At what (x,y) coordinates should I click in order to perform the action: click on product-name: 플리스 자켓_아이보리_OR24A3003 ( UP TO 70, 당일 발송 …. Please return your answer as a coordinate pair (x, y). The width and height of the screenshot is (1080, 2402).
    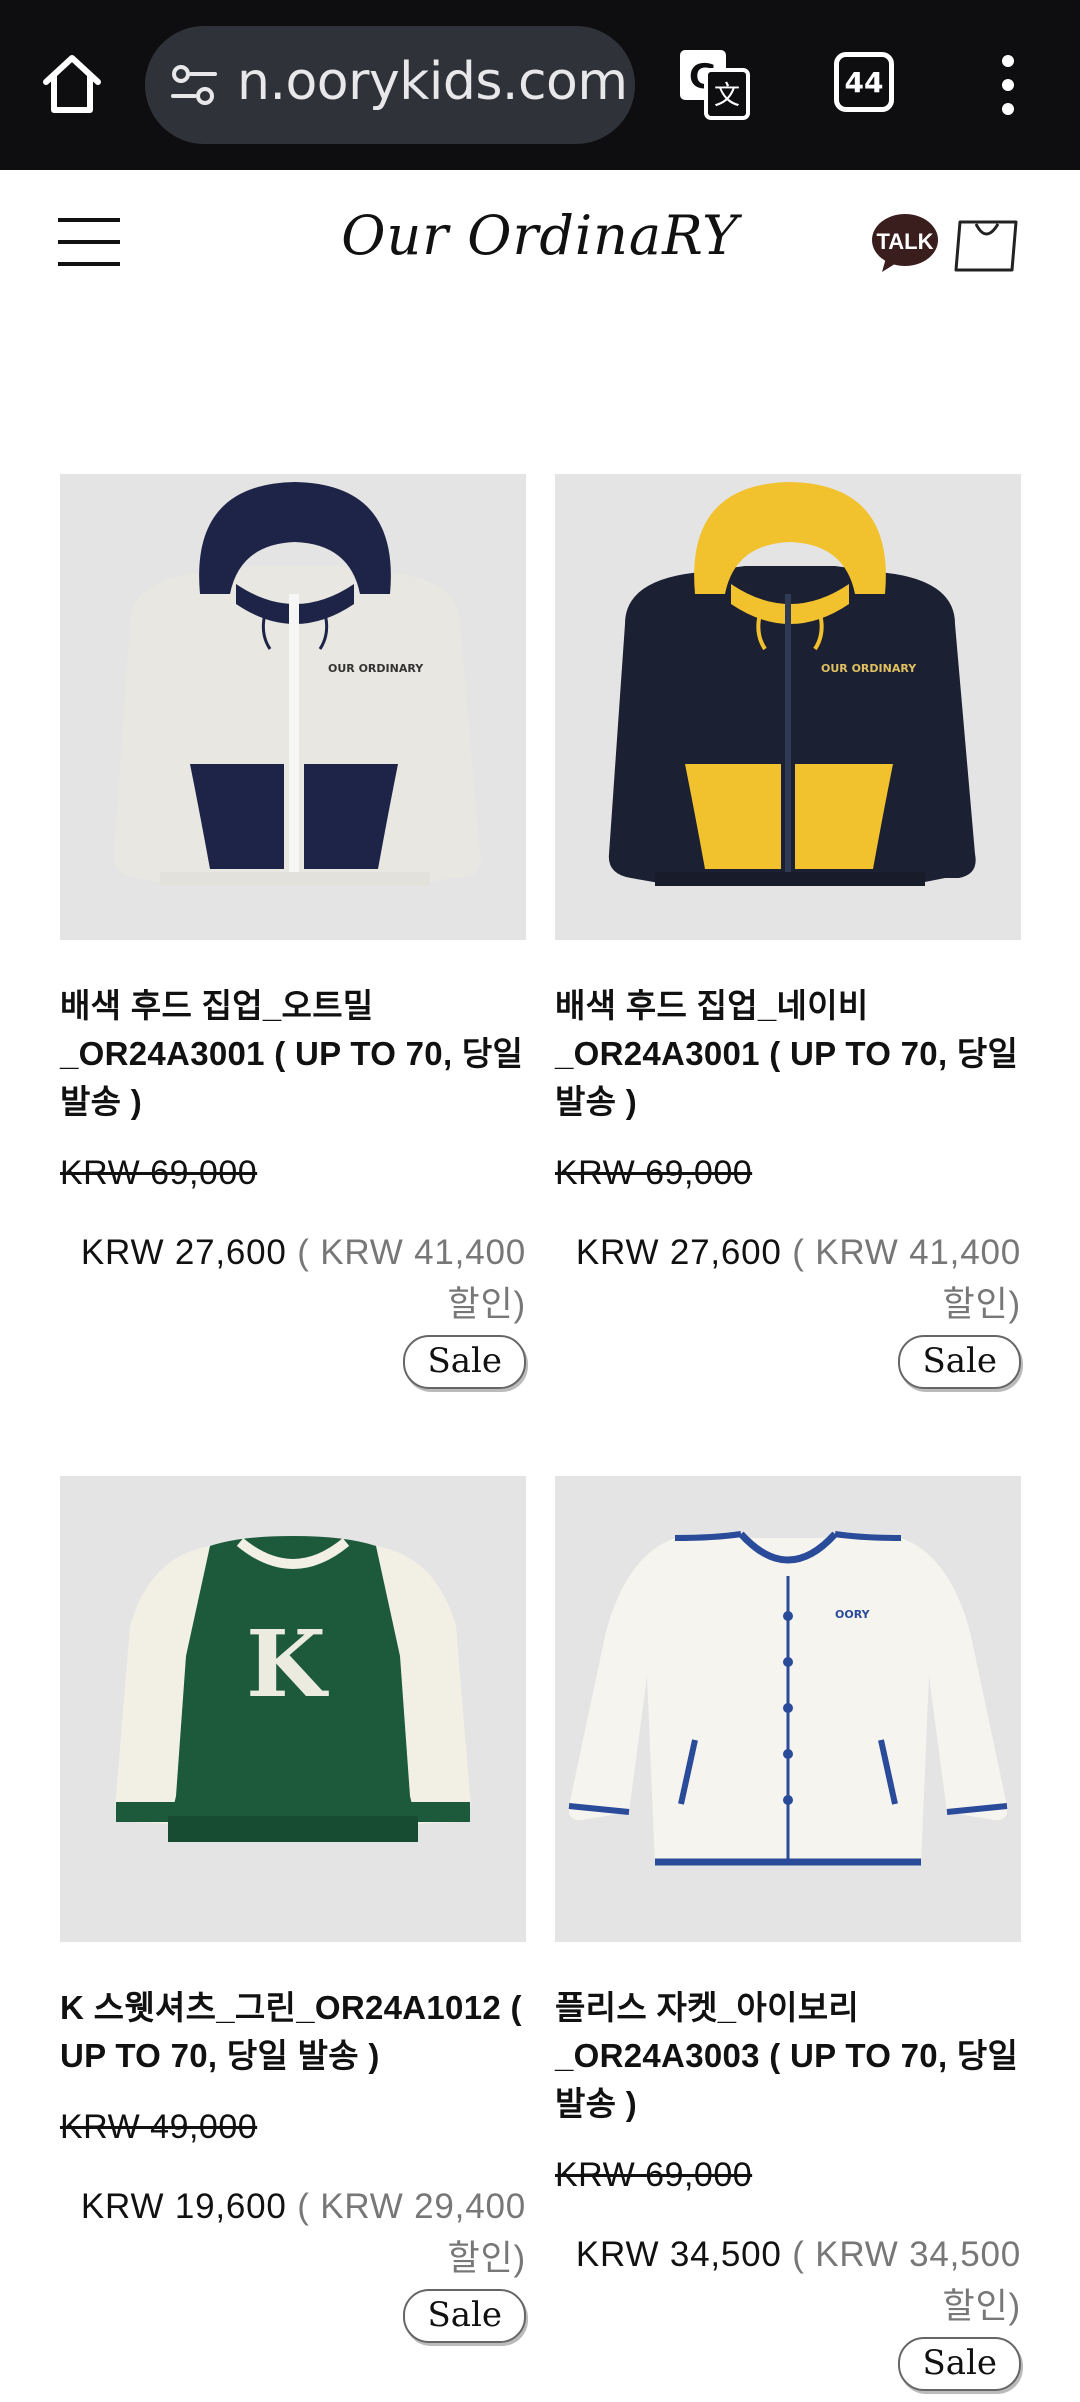
    Looking at the image, I should click on (788, 2056).